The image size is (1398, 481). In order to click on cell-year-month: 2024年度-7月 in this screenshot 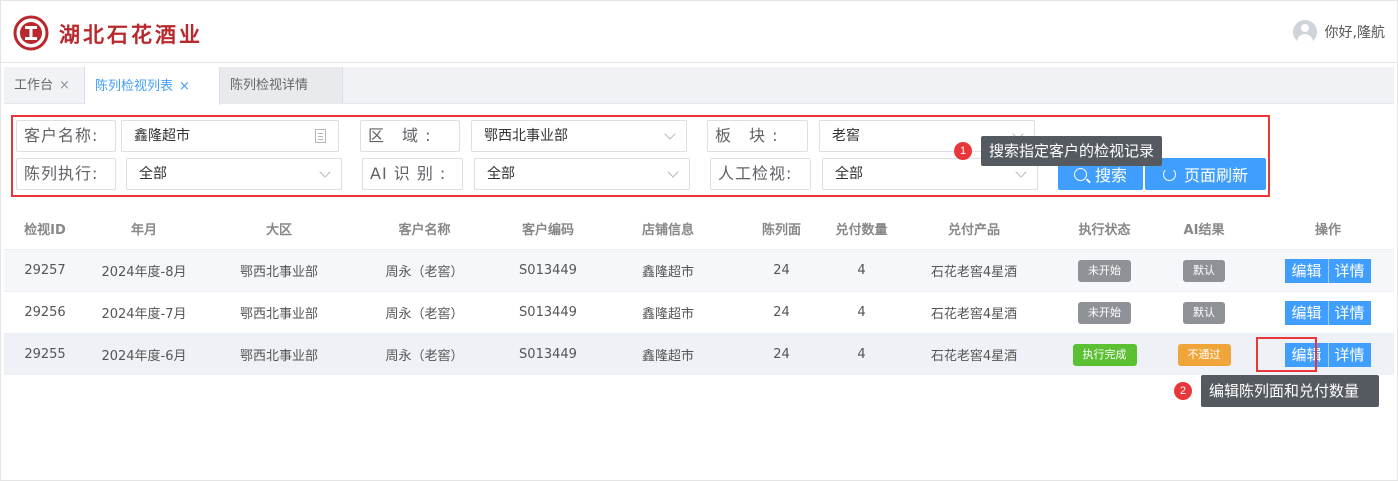, I will do `click(144, 314)`.